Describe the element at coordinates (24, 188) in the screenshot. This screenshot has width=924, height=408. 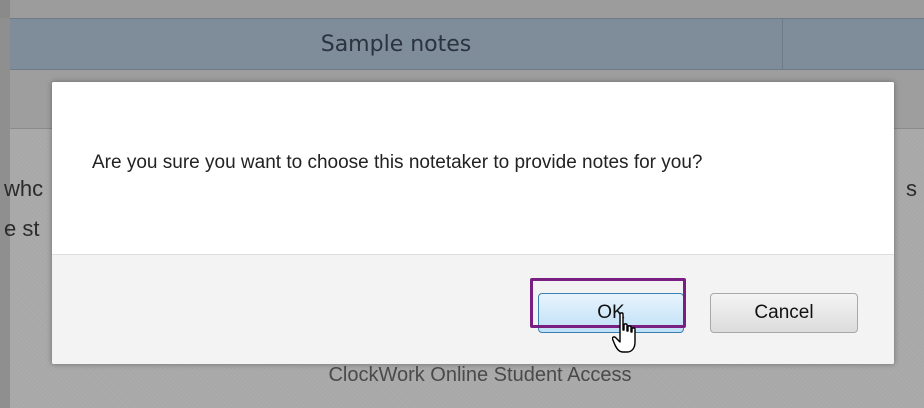
I see `background-text-fragment: whc` at that location.